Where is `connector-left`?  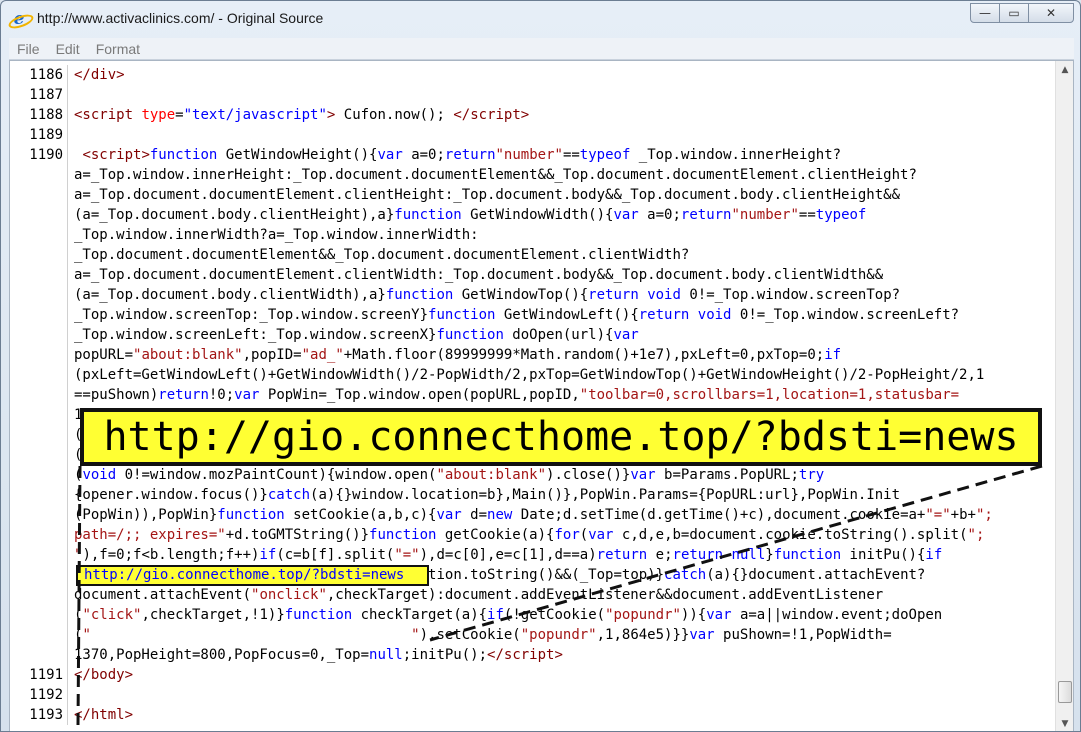 connector-left is located at coordinates (79, 595).